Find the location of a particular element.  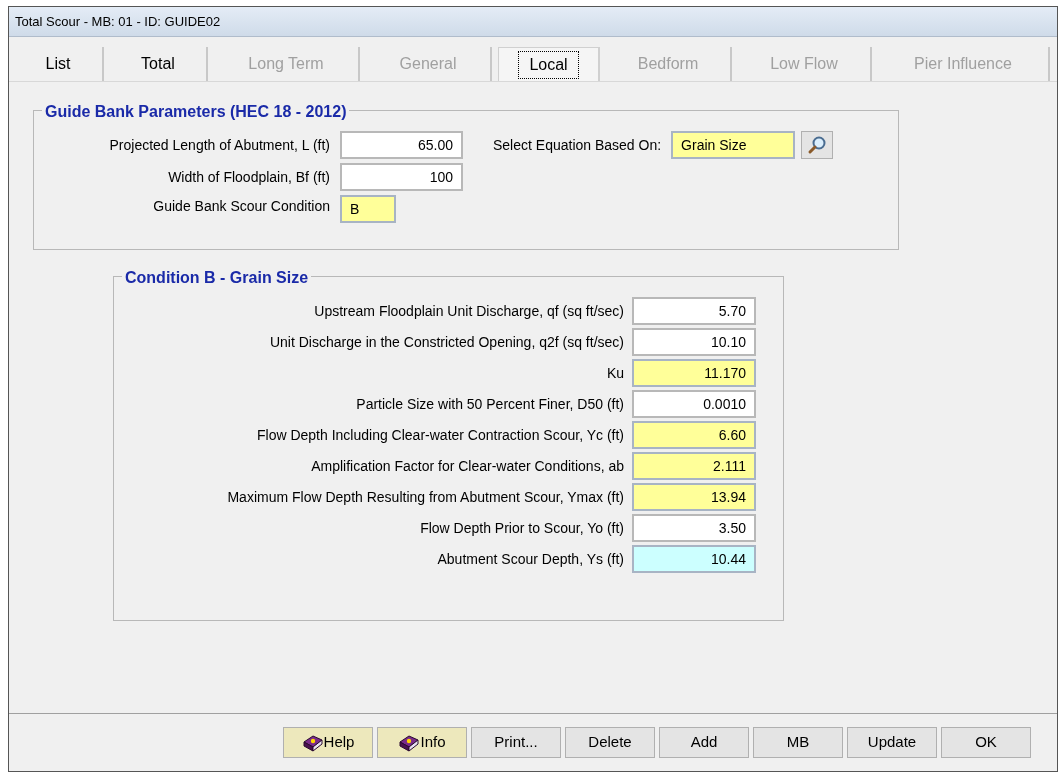

action-button: MB is located at coordinates (798, 742).